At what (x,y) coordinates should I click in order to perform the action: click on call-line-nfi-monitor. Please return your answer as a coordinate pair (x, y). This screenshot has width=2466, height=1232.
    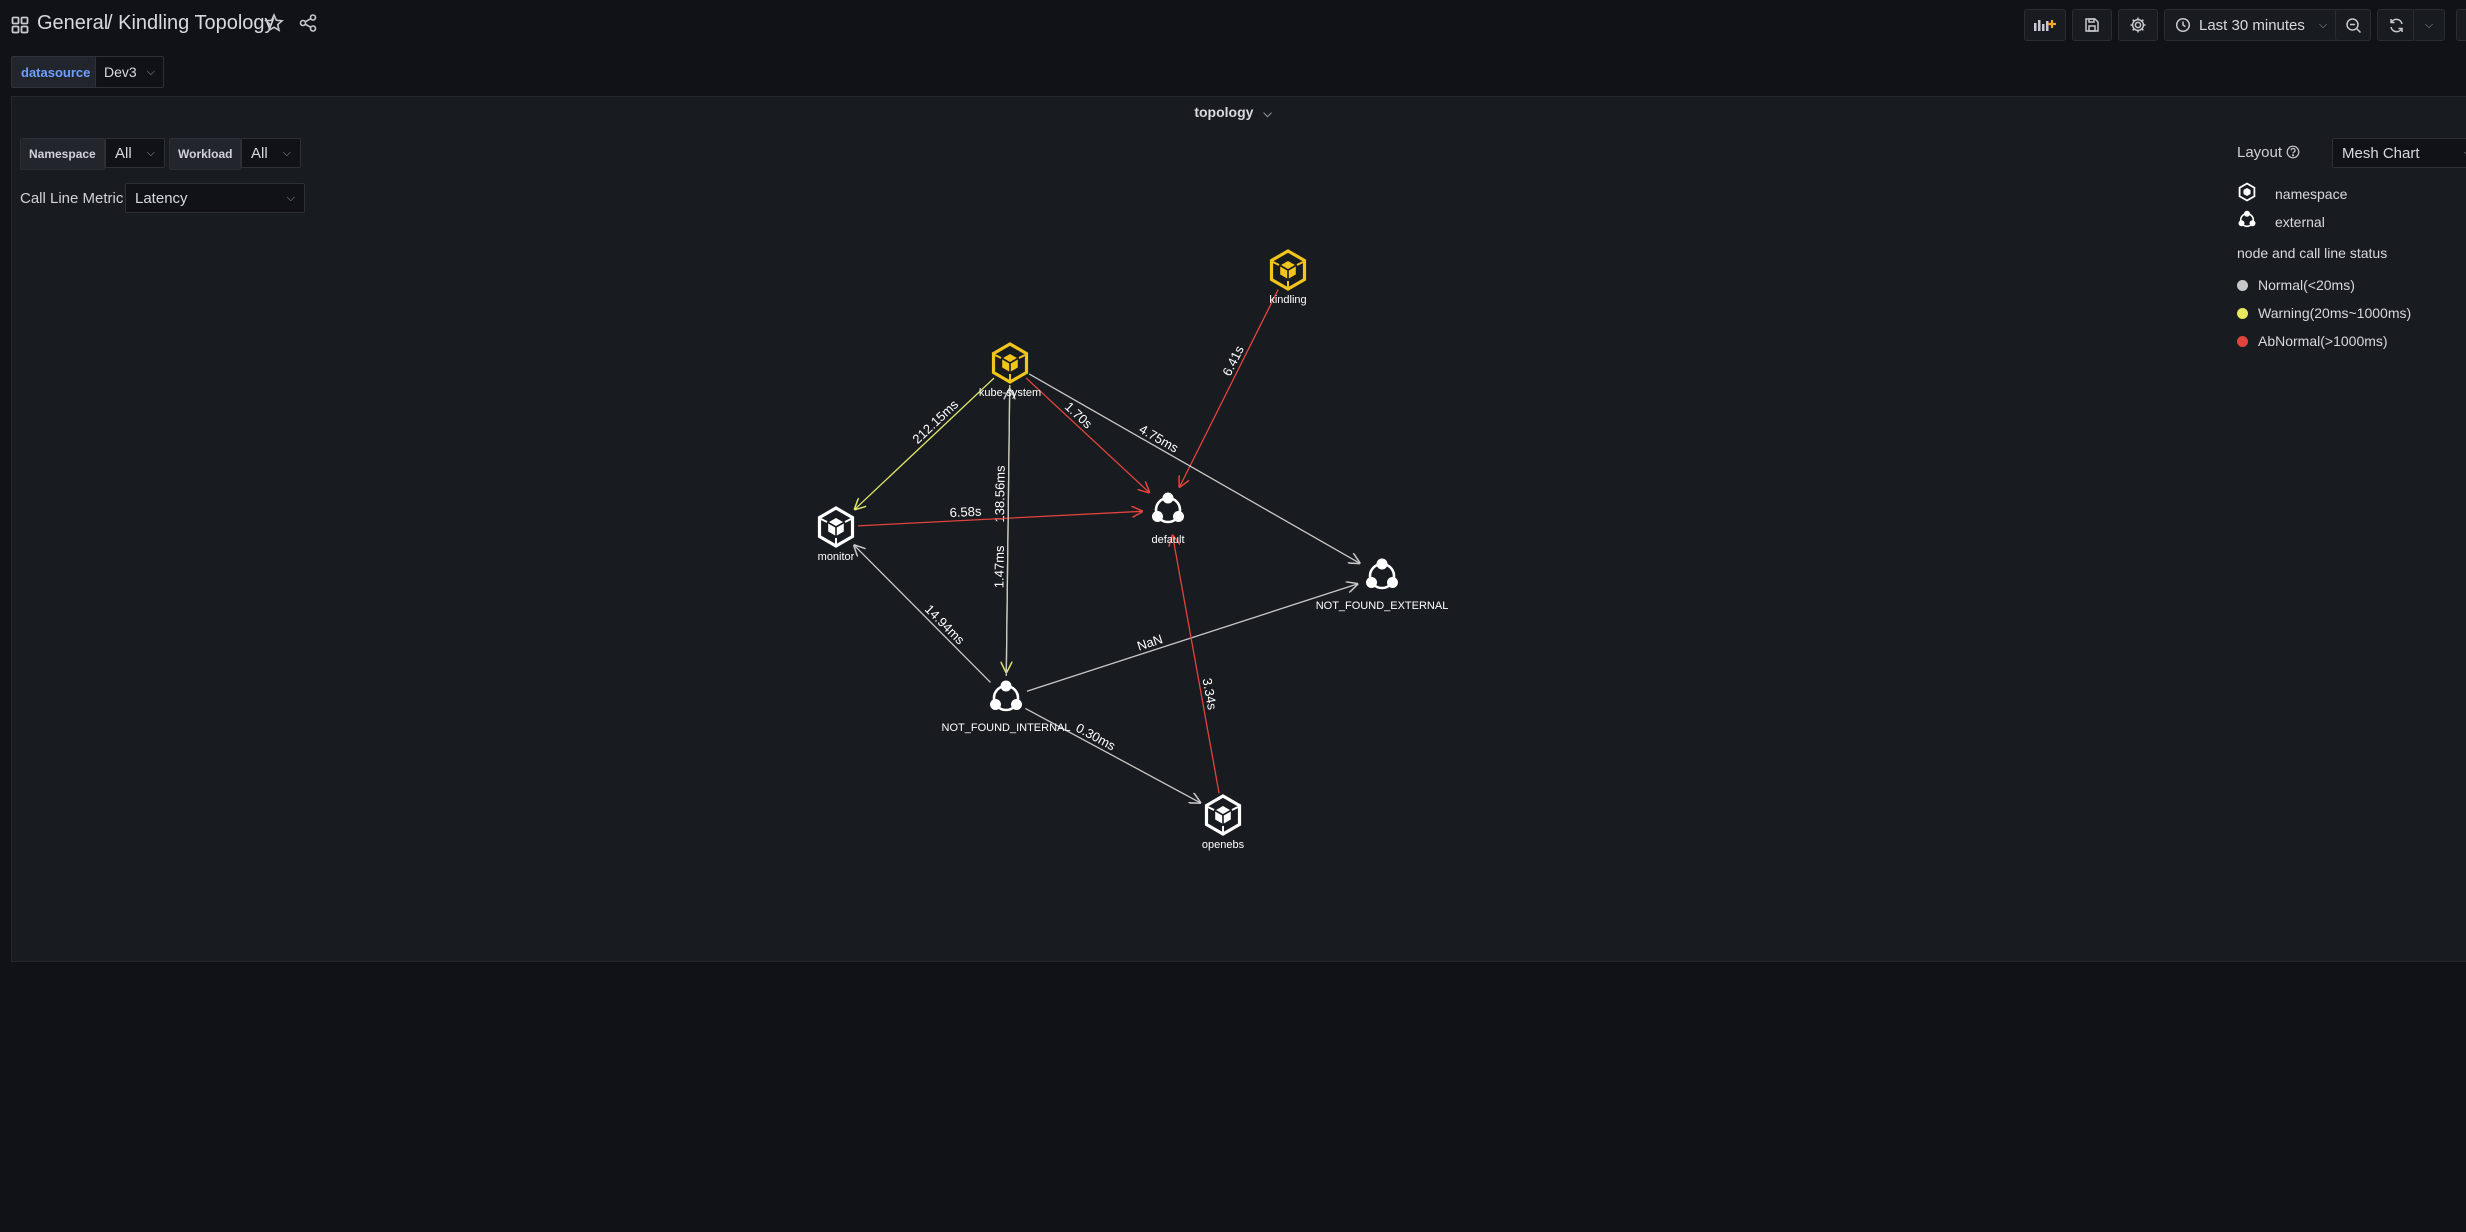
    Looking at the image, I should click on (922, 614).